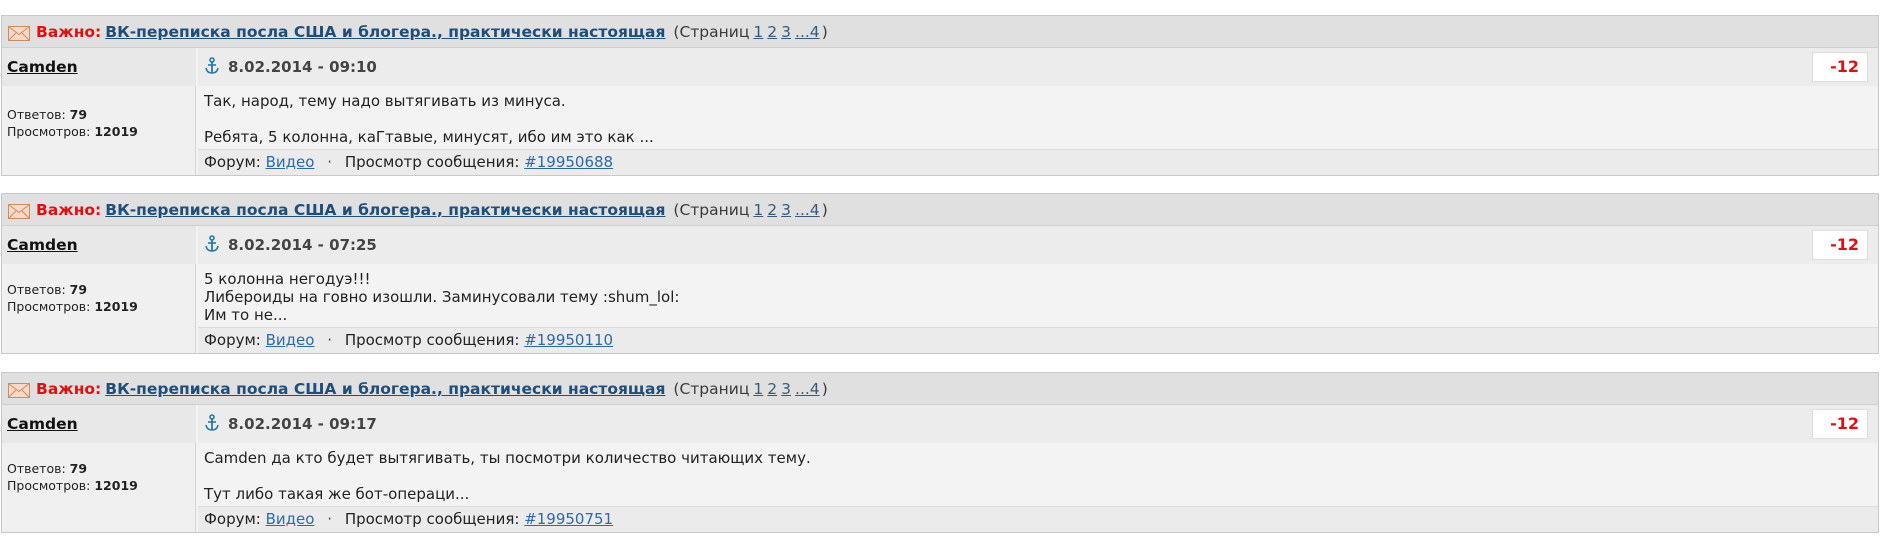 The height and width of the screenshot is (546, 1881). What do you see at coordinates (1038, 424) in the screenshot?
I see `post-header: 8.02.2014 - 09:17 -12` at bounding box center [1038, 424].